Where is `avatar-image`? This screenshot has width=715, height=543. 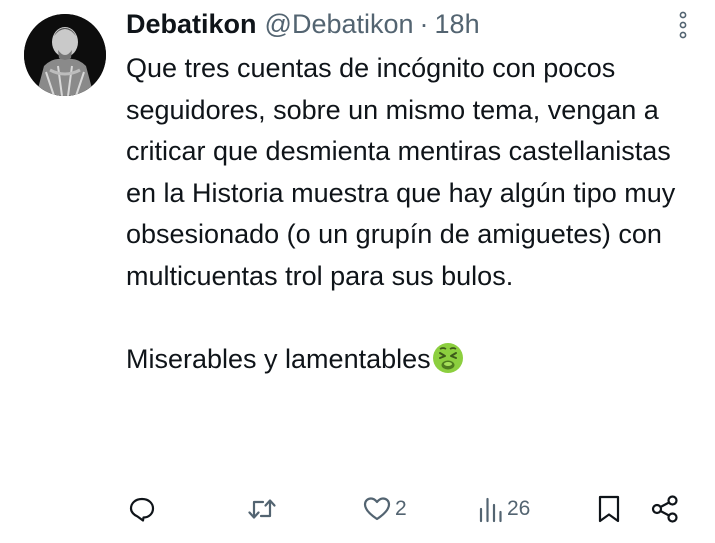
avatar-image is located at coordinates (65, 55).